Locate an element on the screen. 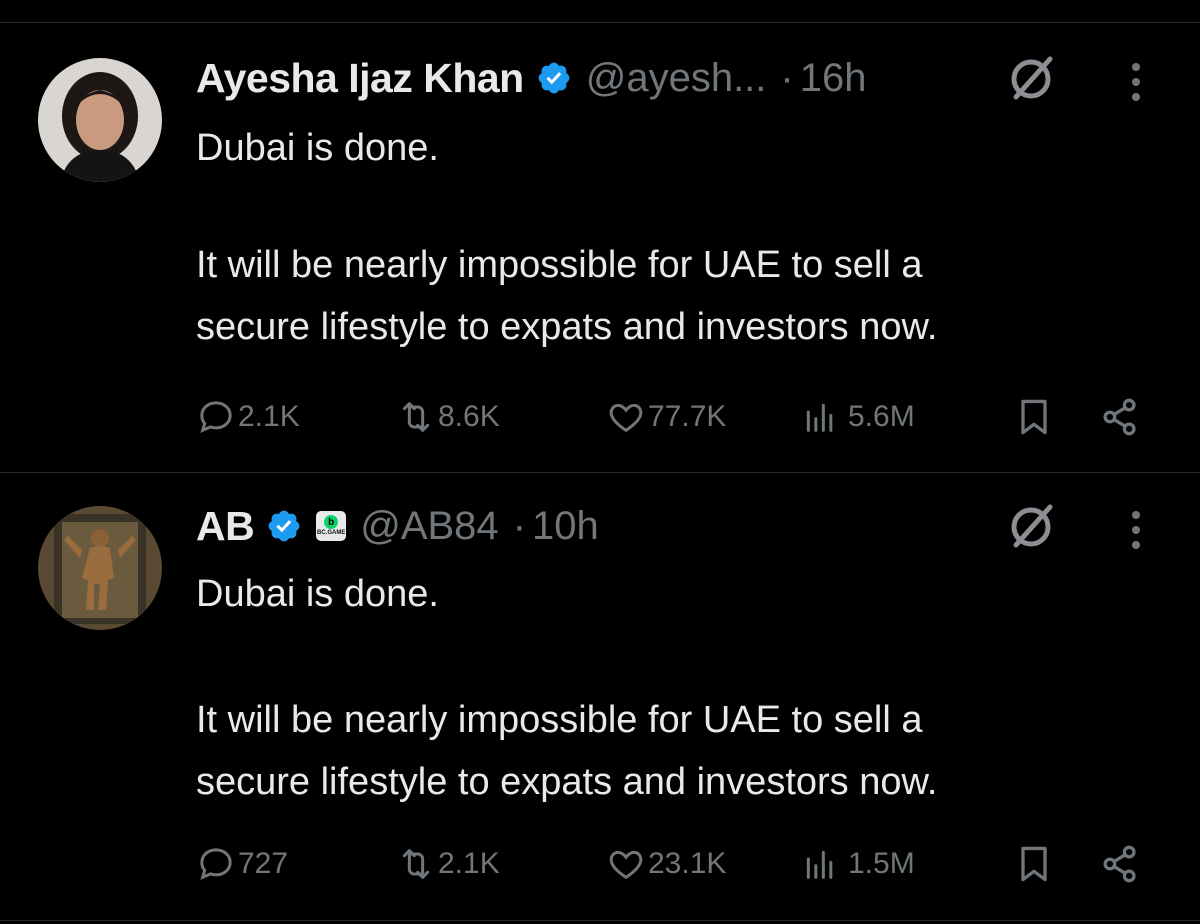 The image size is (1200, 924). view-count: 1.5M is located at coordinates (881, 863).